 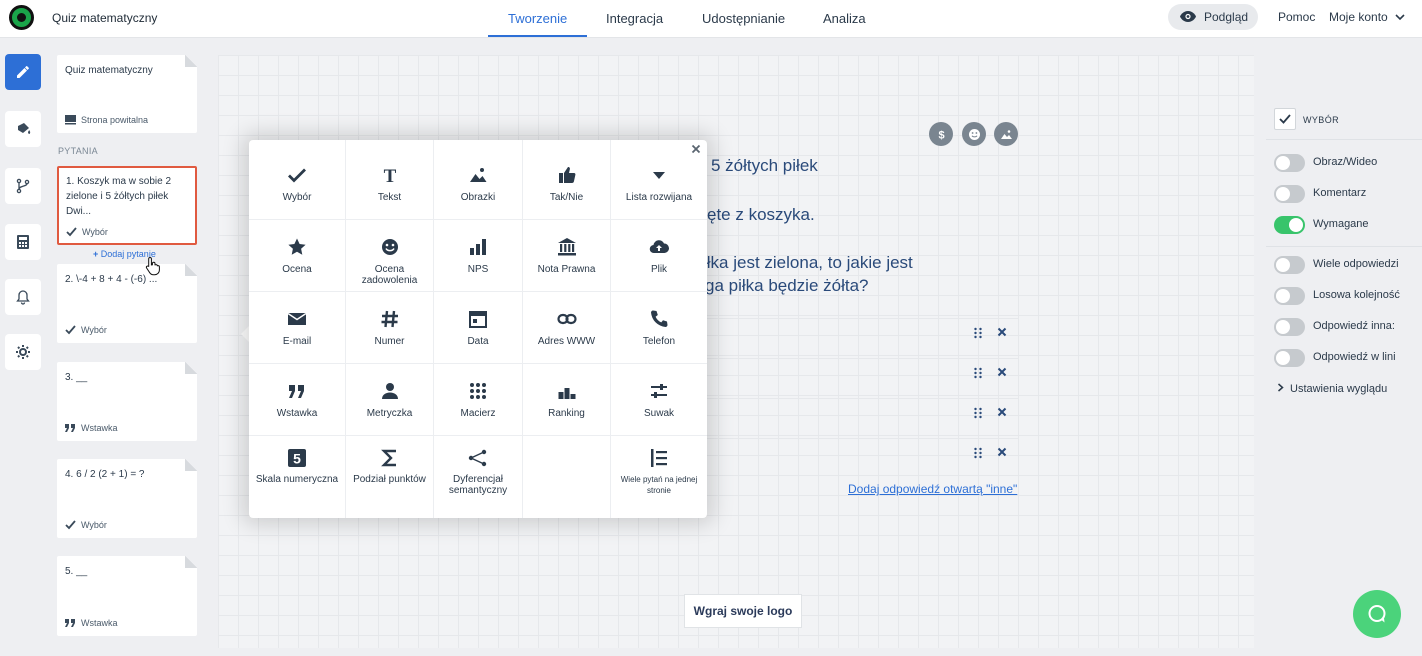 What do you see at coordinates (787, 286) in the screenshot?
I see `question-line-4: ga piłka będzie żółta?` at bounding box center [787, 286].